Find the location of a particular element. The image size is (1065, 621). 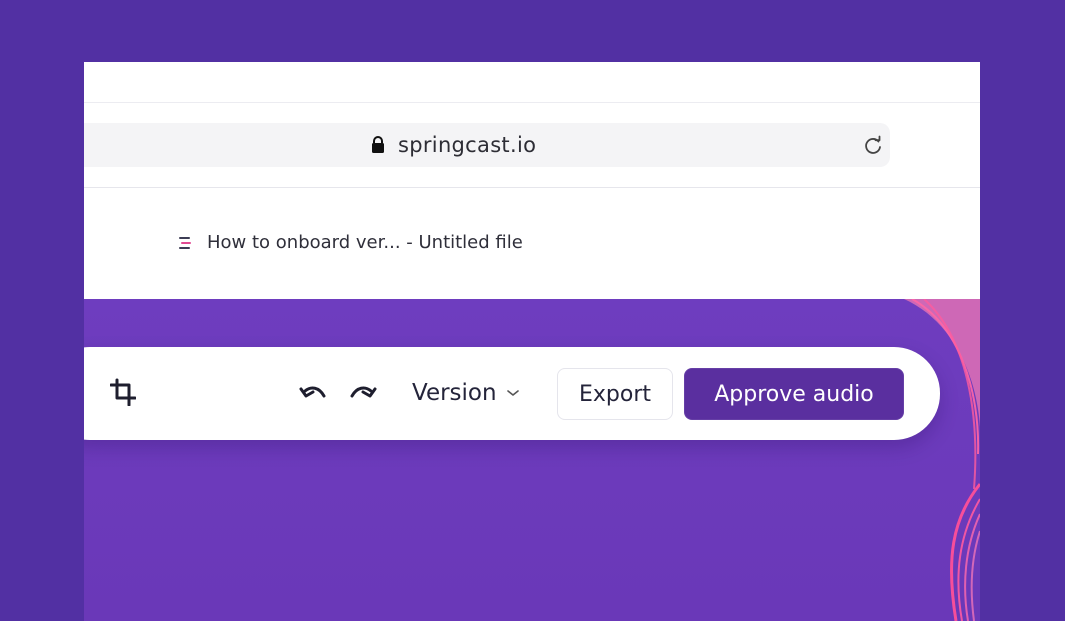

approve-audio-button: Approve audio is located at coordinates (794, 394).